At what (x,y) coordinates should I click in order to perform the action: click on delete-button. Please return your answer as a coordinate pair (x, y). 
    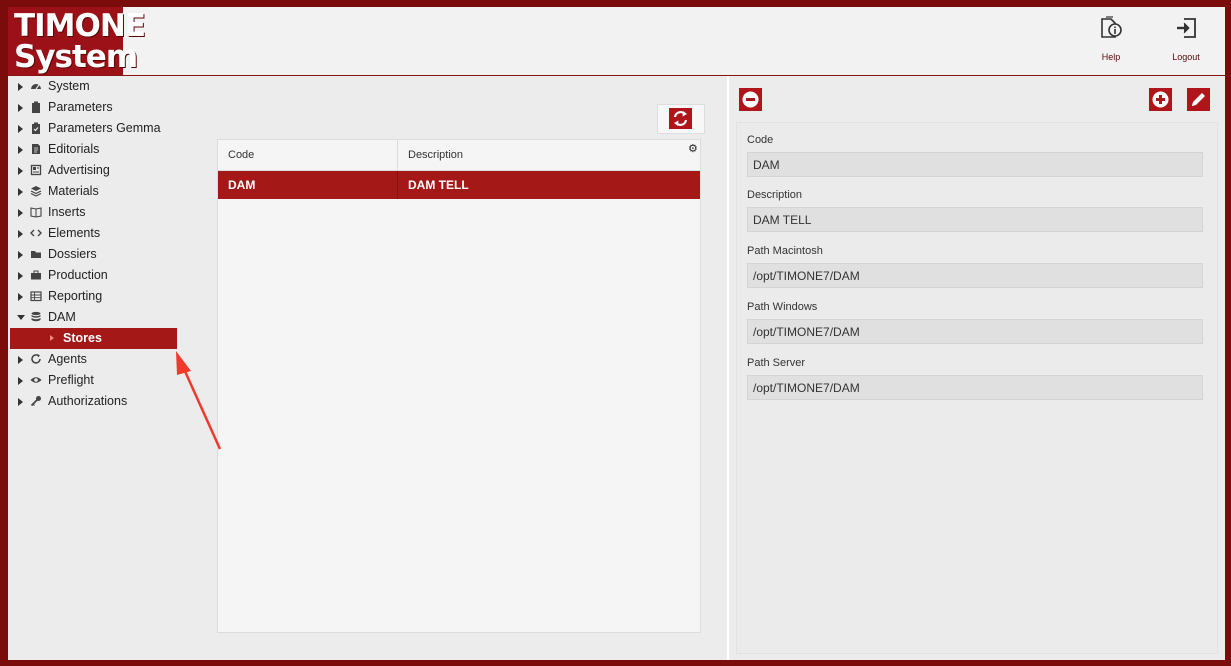
    Looking at the image, I should click on (750, 99).